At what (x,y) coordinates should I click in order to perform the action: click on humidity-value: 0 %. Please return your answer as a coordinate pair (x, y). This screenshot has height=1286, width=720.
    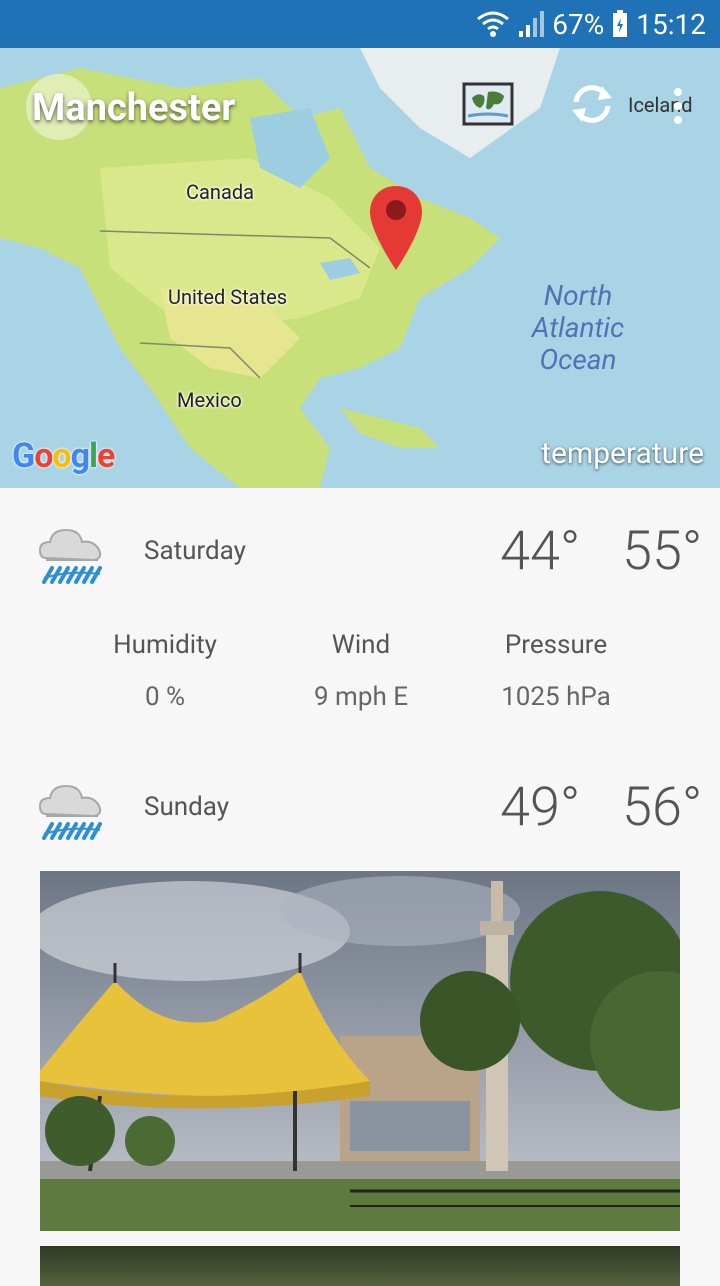
    Looking at the image, I should click on (165, 697).